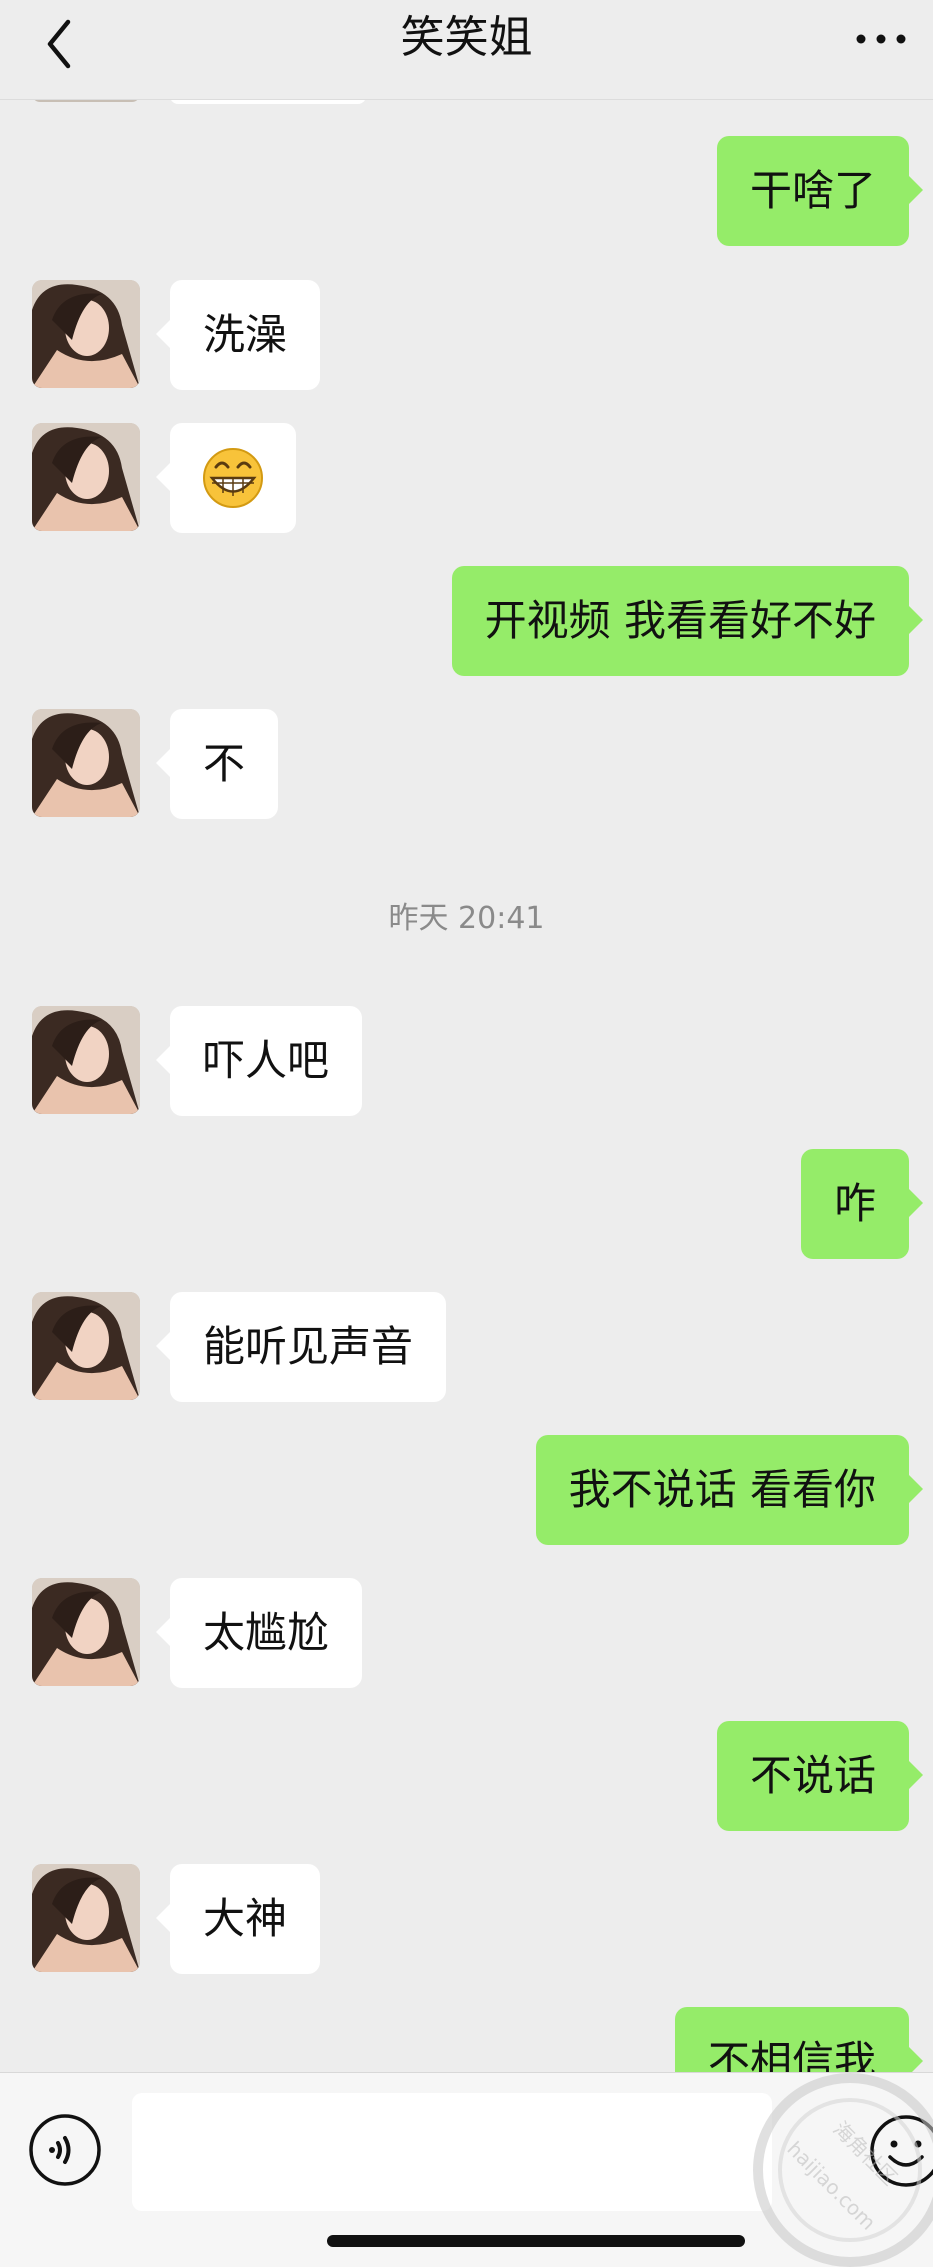 The image size is (933, 2267). Describe the element at coordinates (238, 1919) in the screenshot. I see `message-bubble-incoming: 大神` at that location.